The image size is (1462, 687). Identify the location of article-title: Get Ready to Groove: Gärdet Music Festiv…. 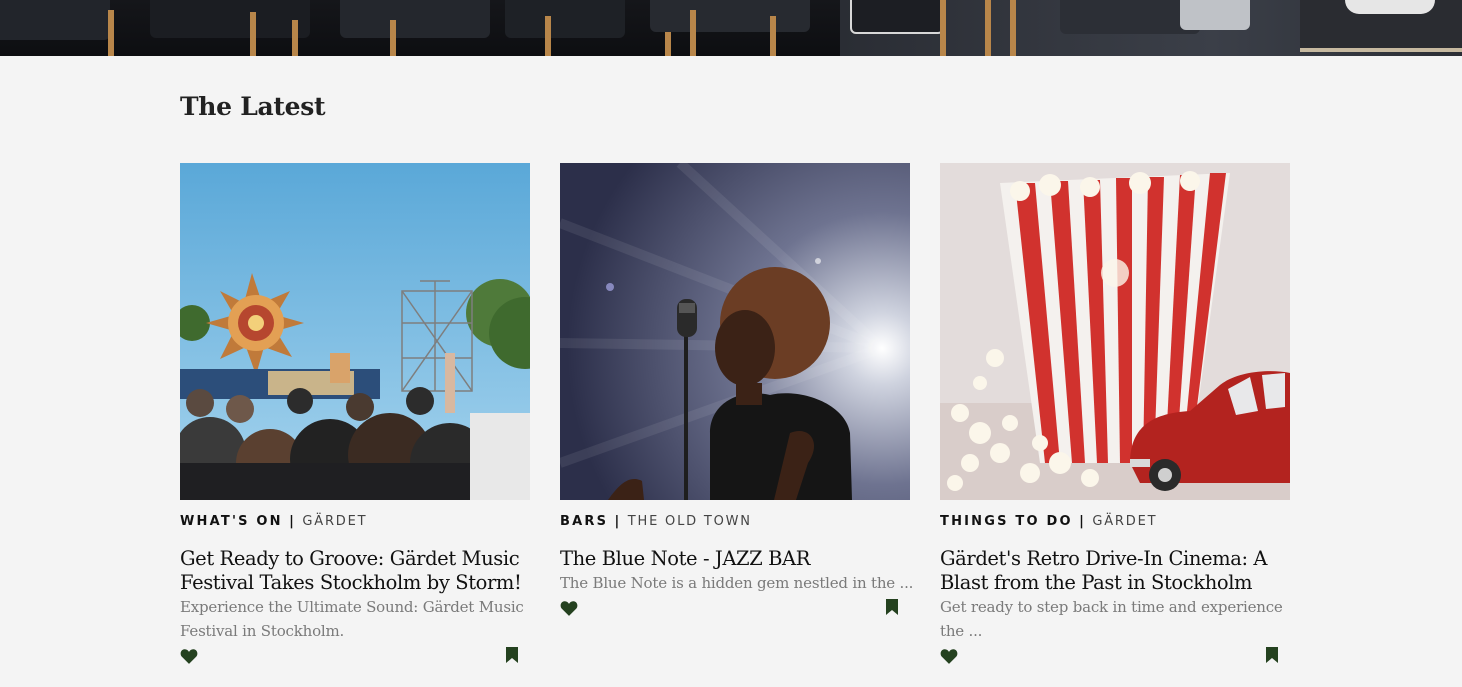
(355, 571).